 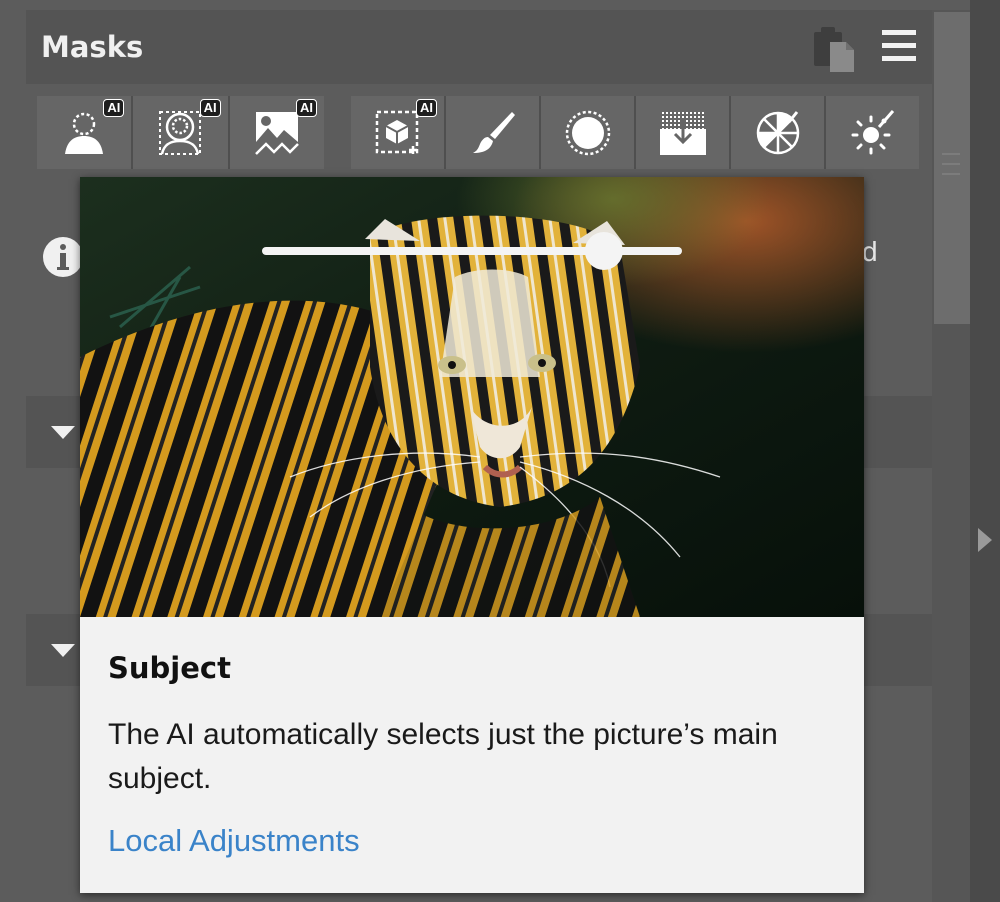 I want to click on tooltip-title: Subject, so click(x=169, y=668).